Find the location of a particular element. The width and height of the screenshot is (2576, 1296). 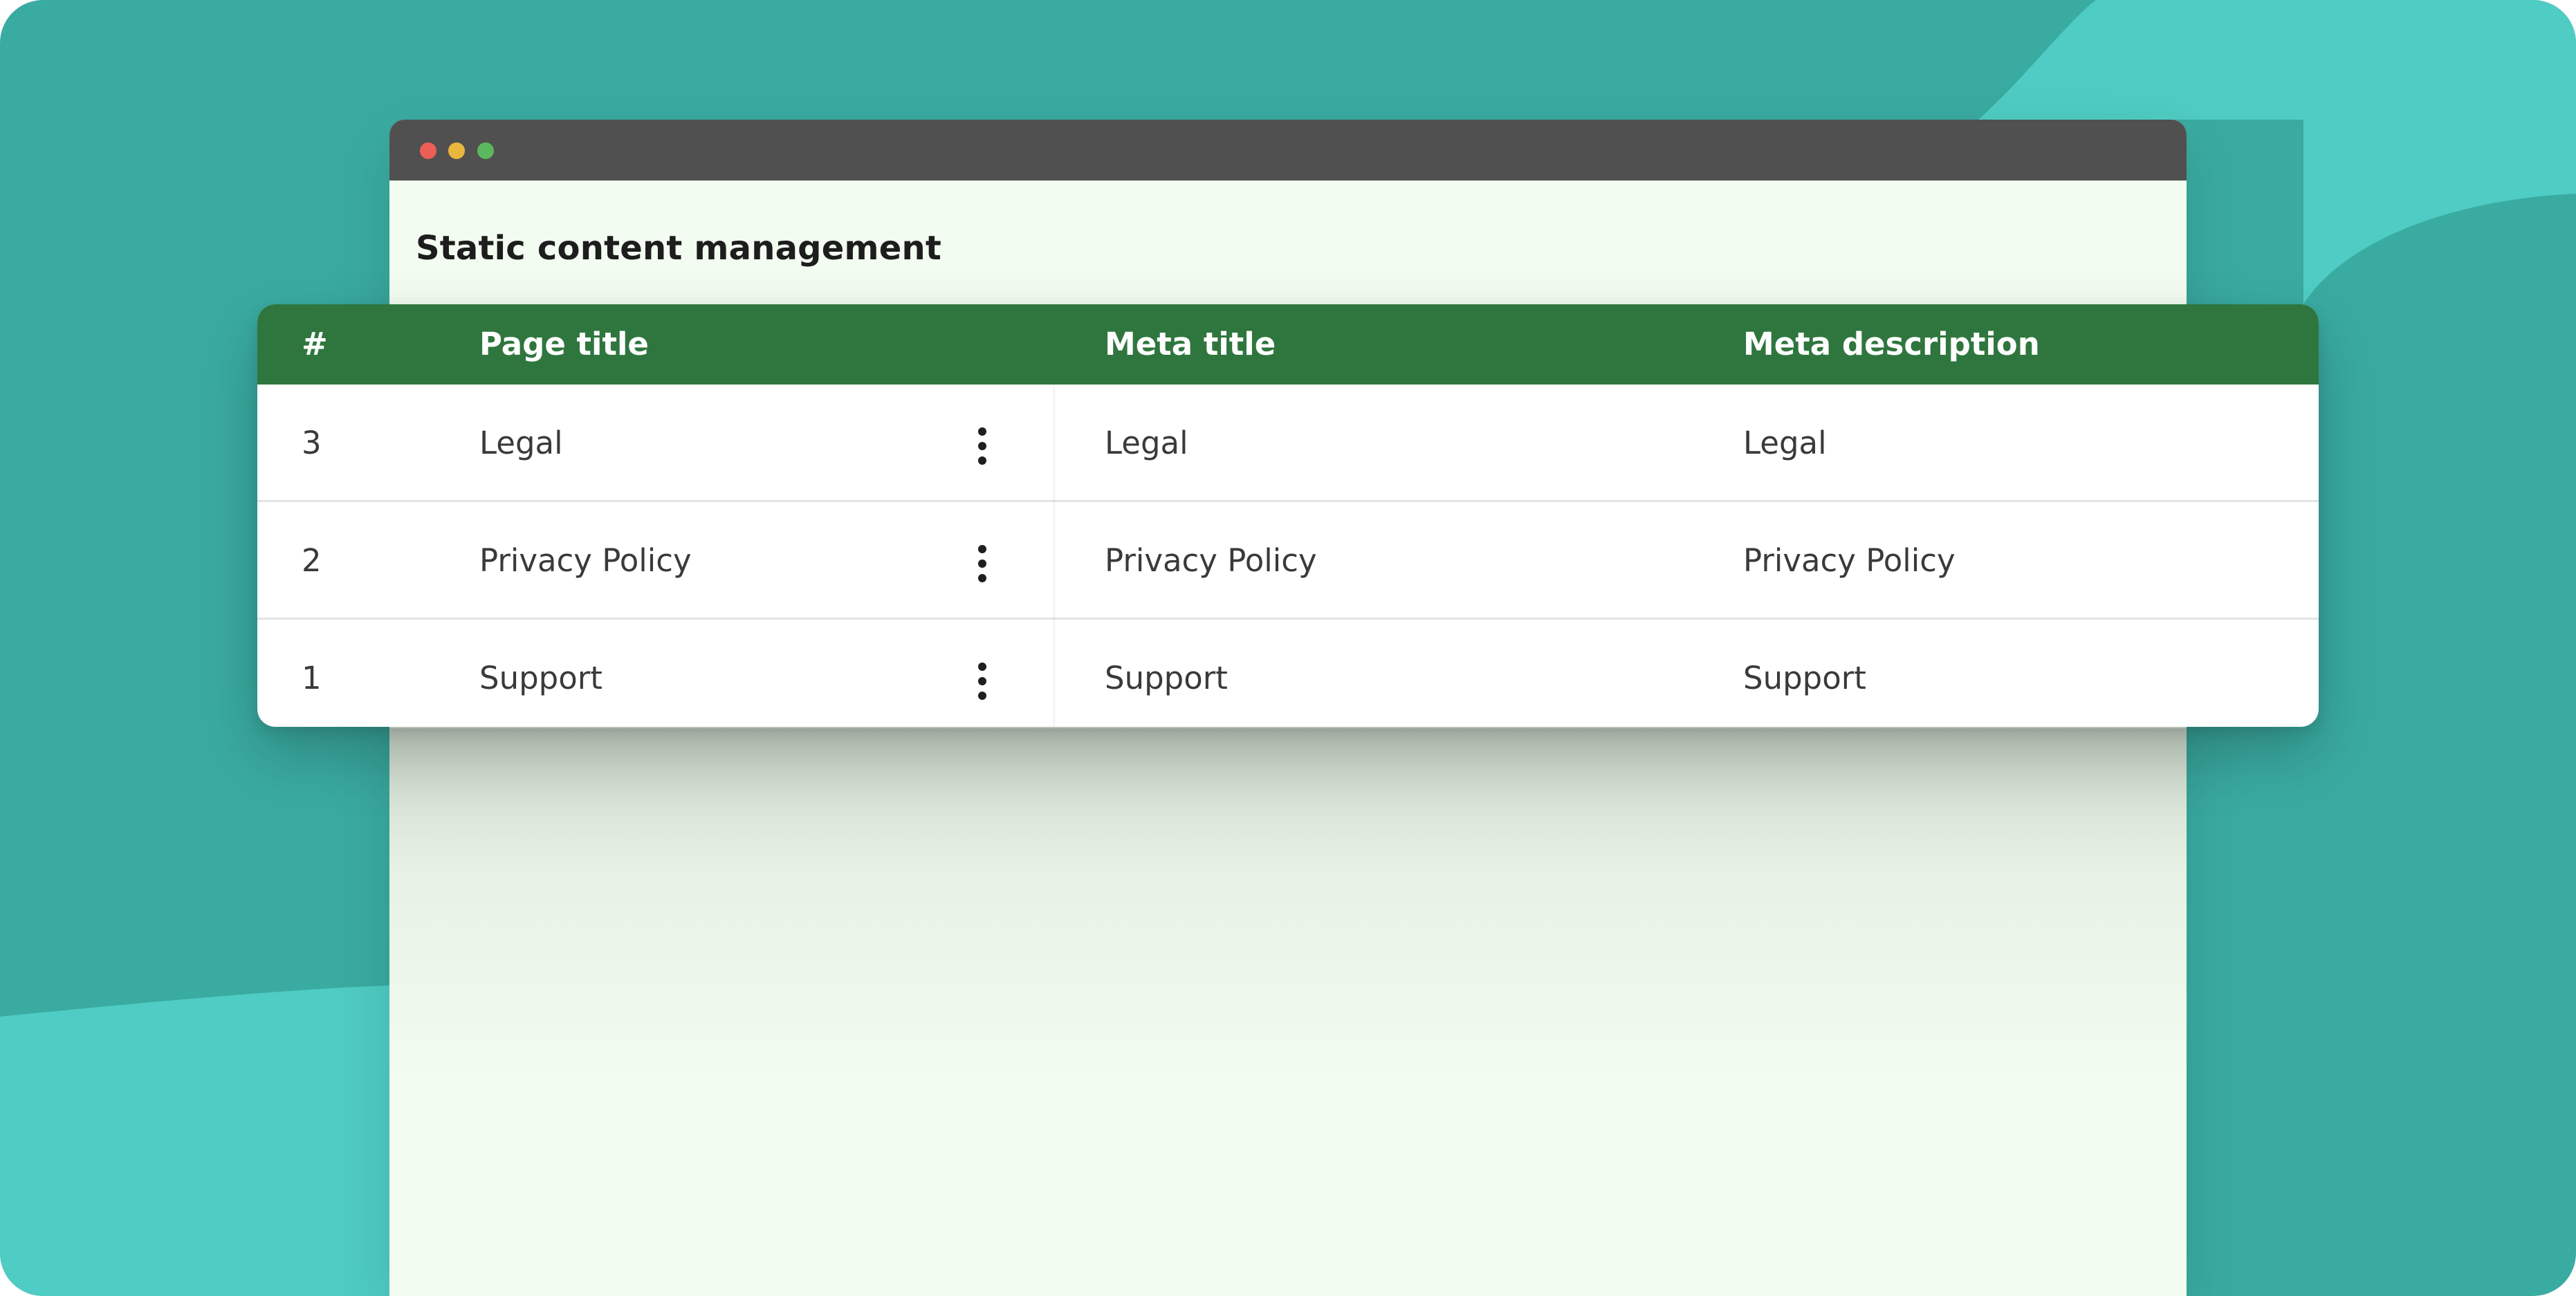

table-header: # Page title Meta title Meta description is located at coordinates (1288, 344).